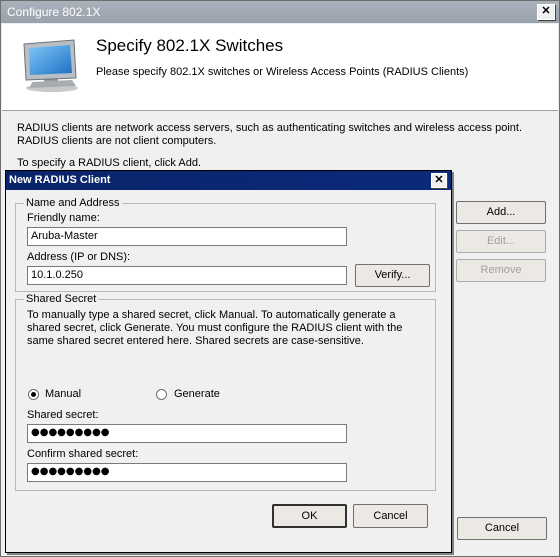  I want to click on dialog-title: New RADIUS Client, so click(60, 180).